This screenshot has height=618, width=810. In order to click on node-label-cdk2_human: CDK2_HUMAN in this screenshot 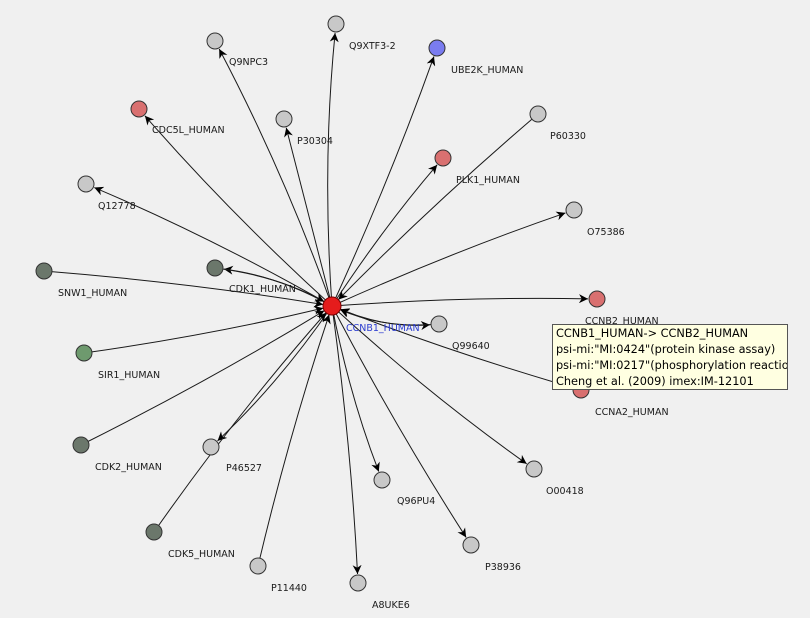, I will do `click(128, 467)`.